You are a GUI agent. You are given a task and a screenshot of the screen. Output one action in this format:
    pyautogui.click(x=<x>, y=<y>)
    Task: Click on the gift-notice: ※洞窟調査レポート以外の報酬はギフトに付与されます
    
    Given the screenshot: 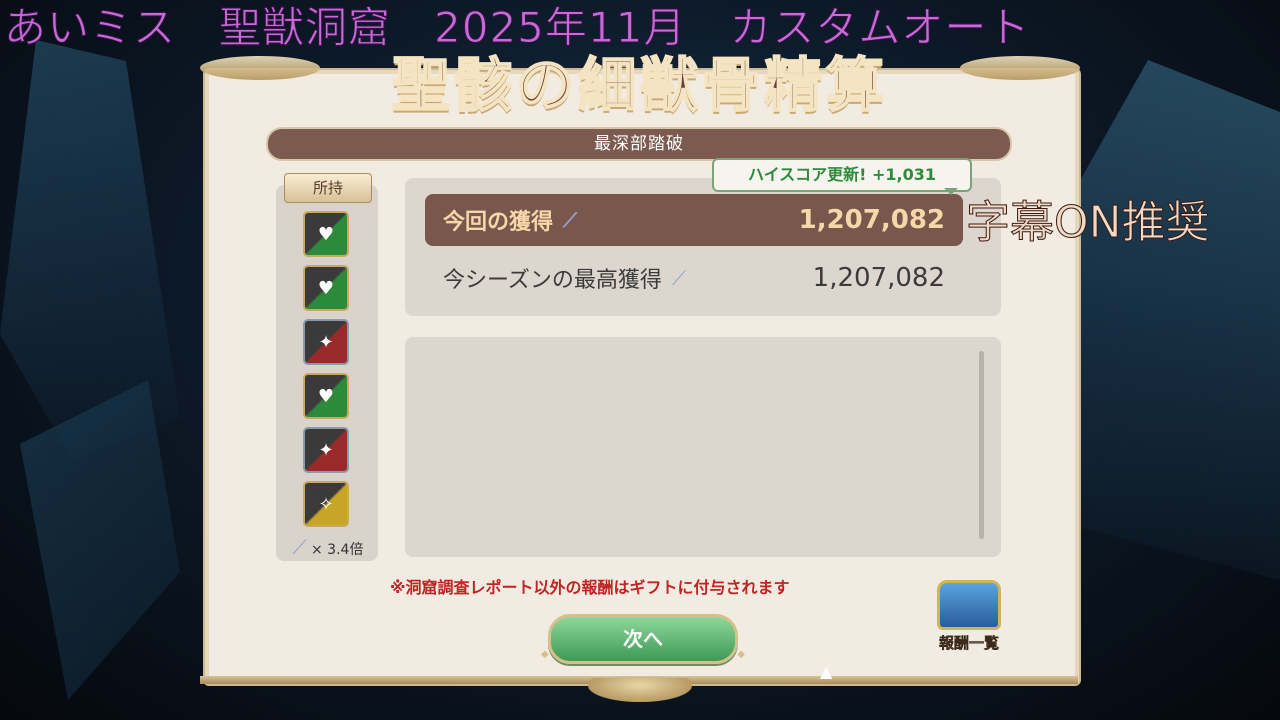 What is the action you would take?
    pyautogui.click(x=590, y=587)
    